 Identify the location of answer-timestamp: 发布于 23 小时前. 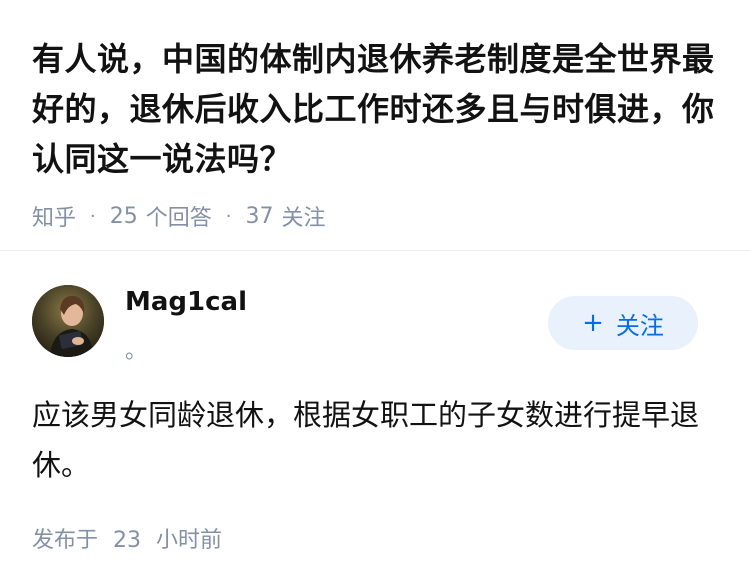
(127, 538).